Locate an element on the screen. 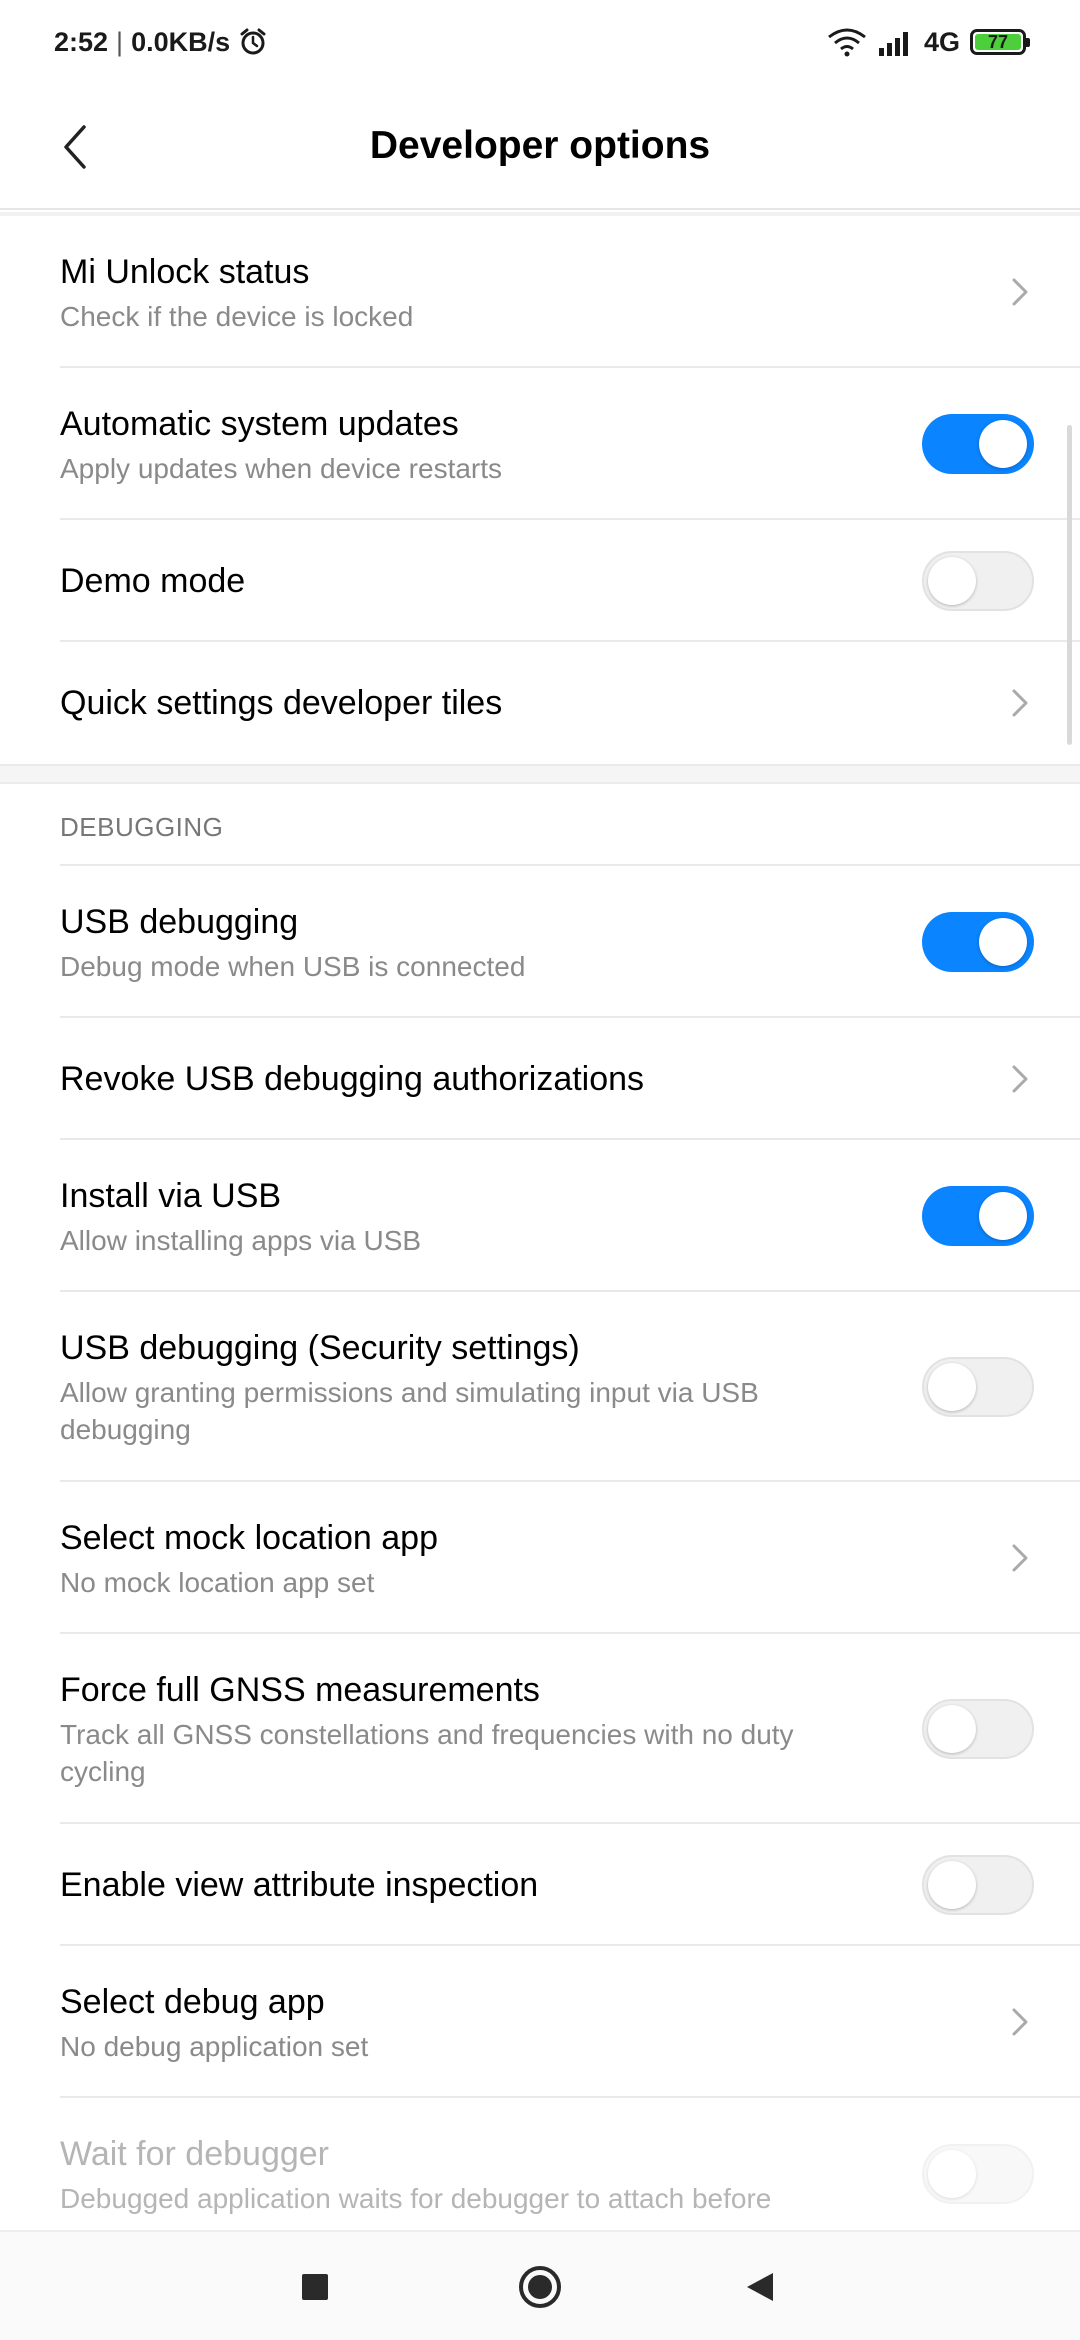 Image resolution: width=1080 pixels, height=2340 pixels. setting-title: Select mock location app is located at coordinates (249, 1538).